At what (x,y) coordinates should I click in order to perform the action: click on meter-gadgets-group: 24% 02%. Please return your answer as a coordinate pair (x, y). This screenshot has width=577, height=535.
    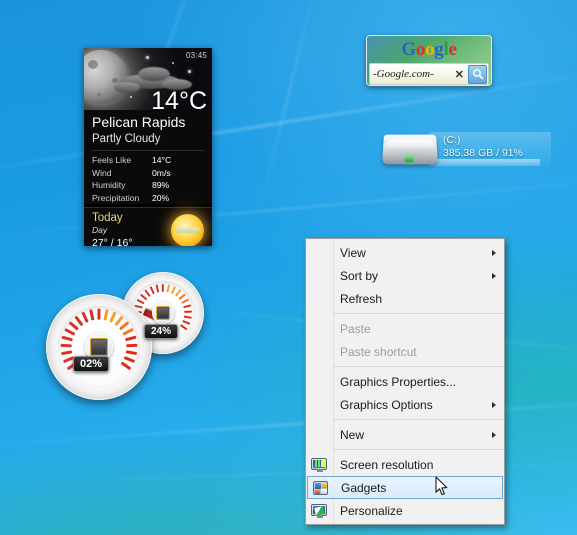
    Looking at the image, I should click on (132, 336).